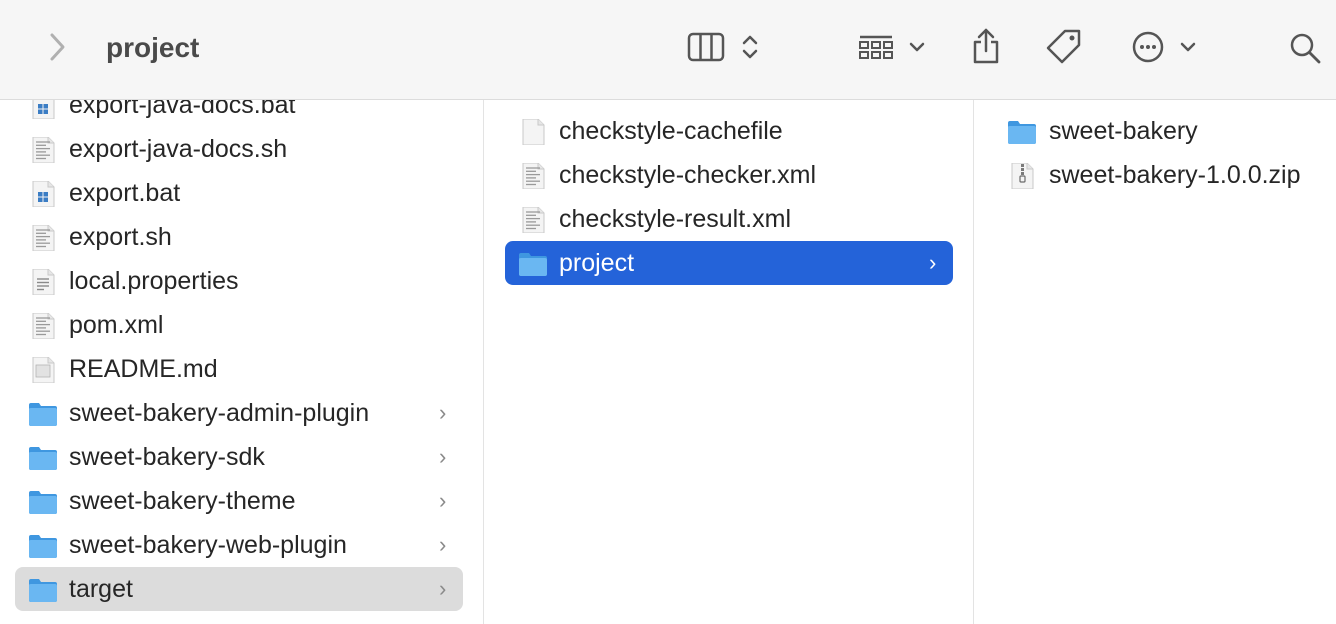 Image resolution: width=1336 pixels, height=624 pixels. I want to click on item-label: sweet-bakery-sdk, so click(167, 457).